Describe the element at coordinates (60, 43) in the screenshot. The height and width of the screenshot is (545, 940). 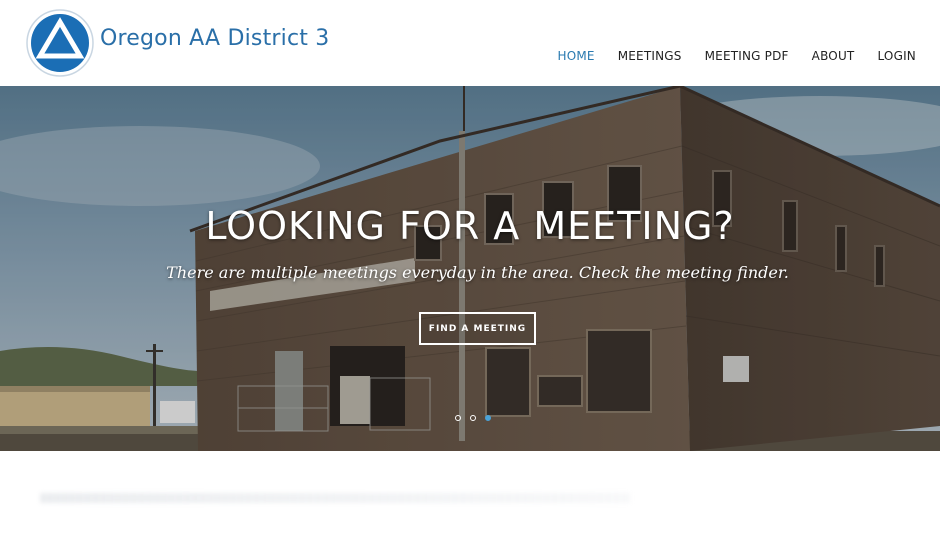
I see `aa-logo-icon` at that location.